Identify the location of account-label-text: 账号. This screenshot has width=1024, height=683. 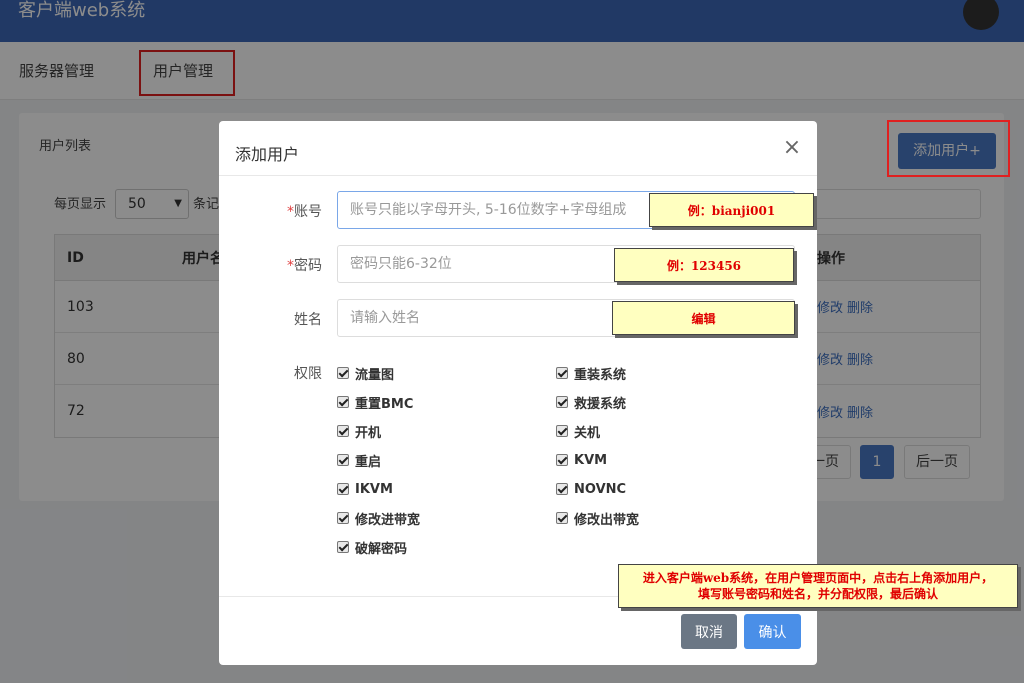
(308, 212).